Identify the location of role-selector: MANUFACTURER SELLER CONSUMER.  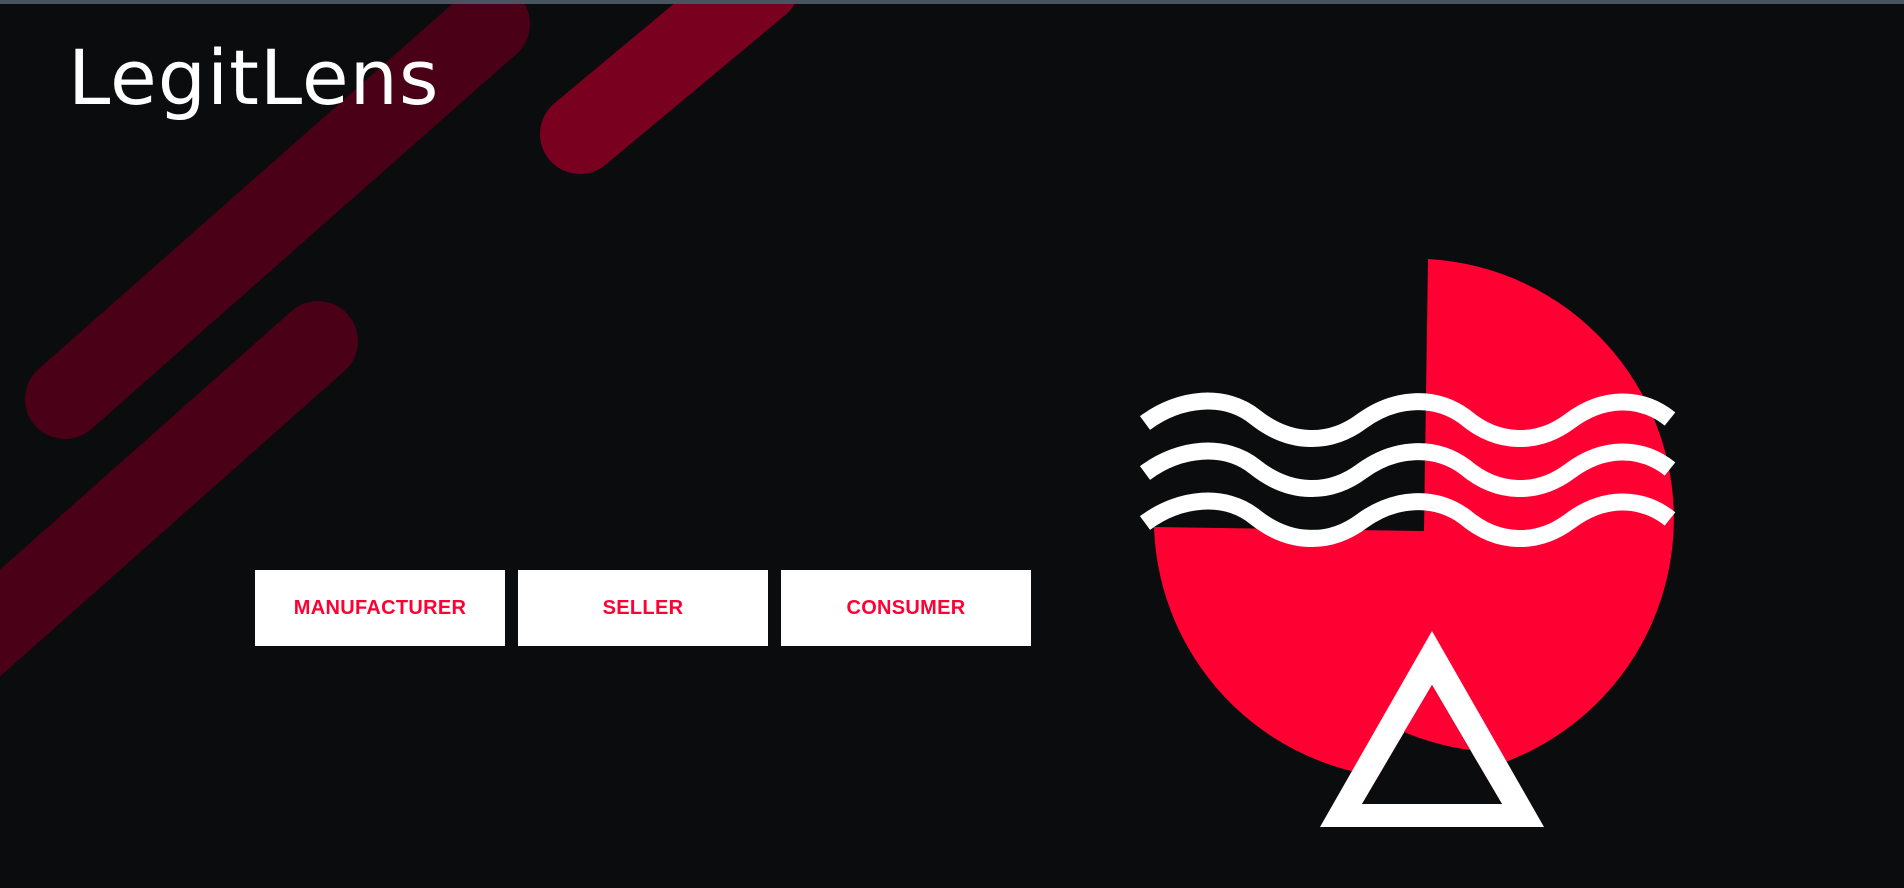
(643, 608).